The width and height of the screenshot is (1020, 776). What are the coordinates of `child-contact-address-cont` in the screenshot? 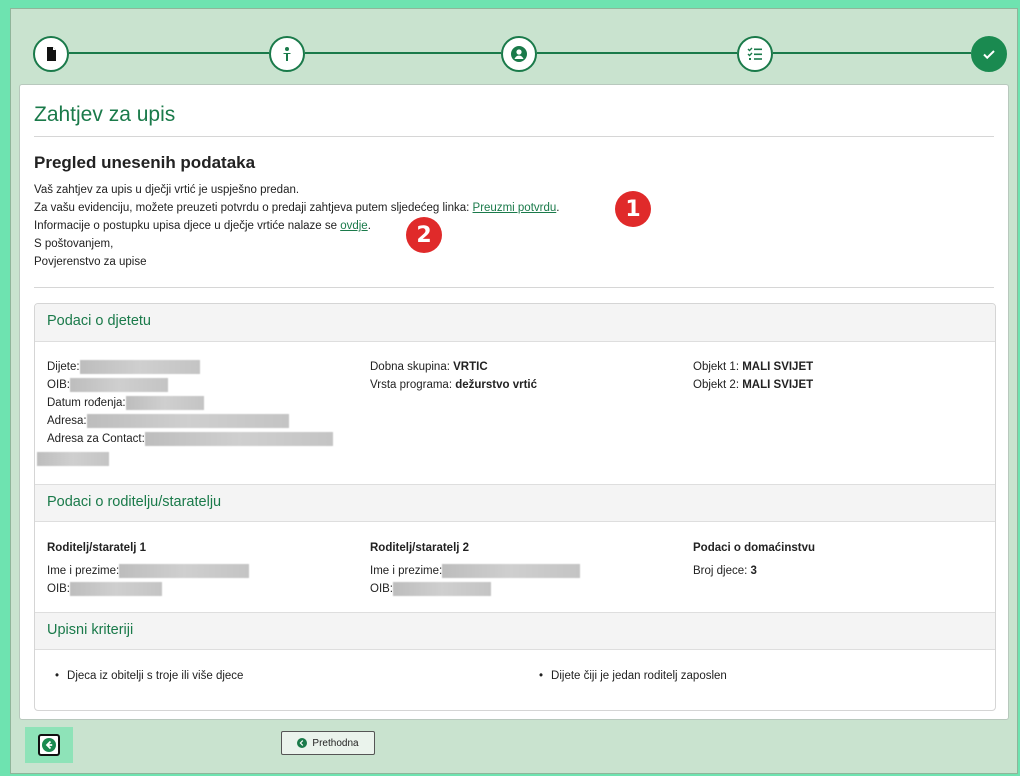 It's located at (73, 459).